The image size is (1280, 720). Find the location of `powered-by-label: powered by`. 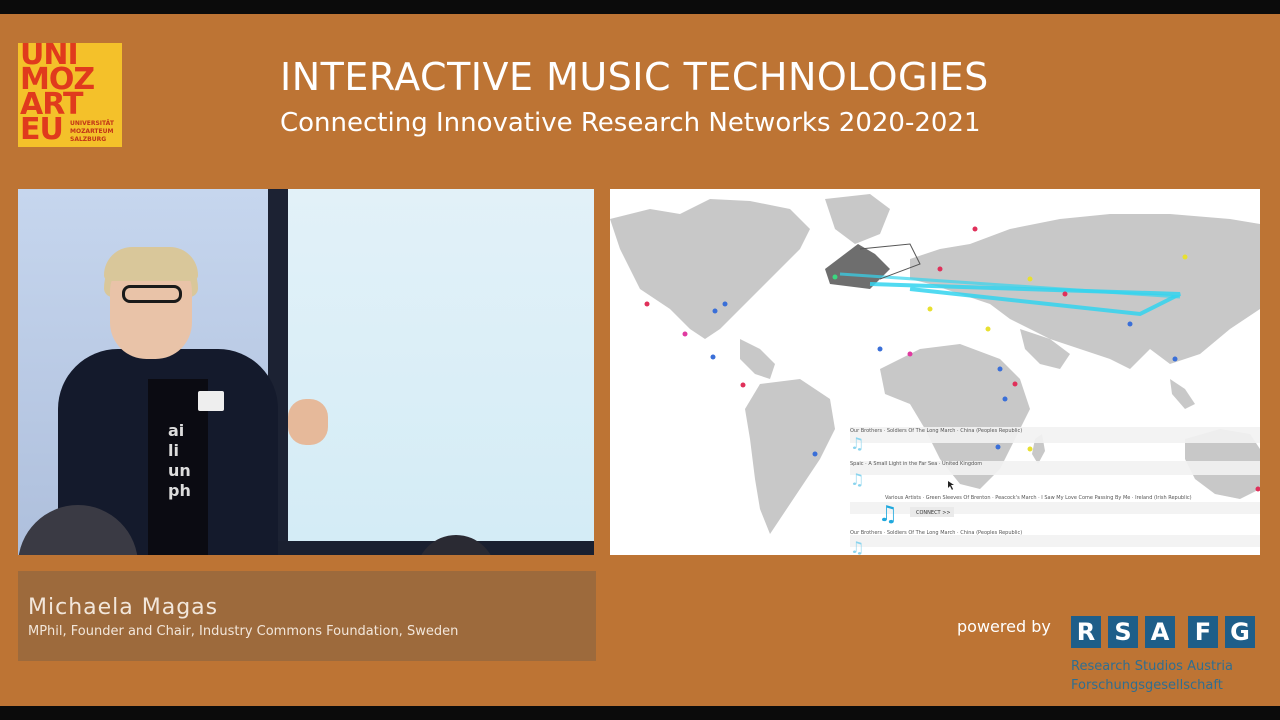

powered-by-label: powered by is located at coordinates (1004, 626).